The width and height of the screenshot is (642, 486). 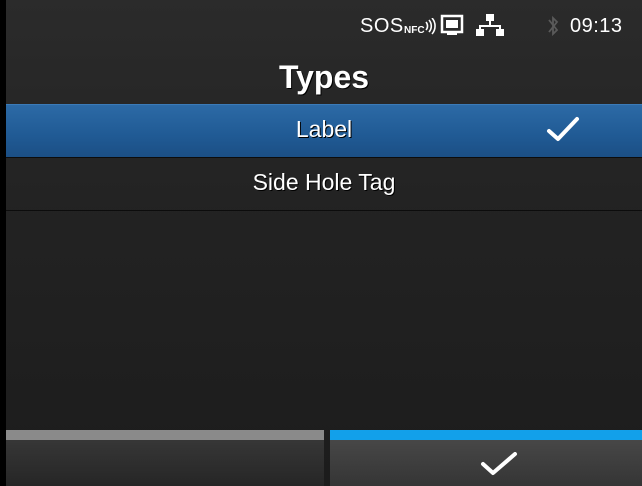 I want to click on selected-checkmark-icon, so click(x=563, y=129).